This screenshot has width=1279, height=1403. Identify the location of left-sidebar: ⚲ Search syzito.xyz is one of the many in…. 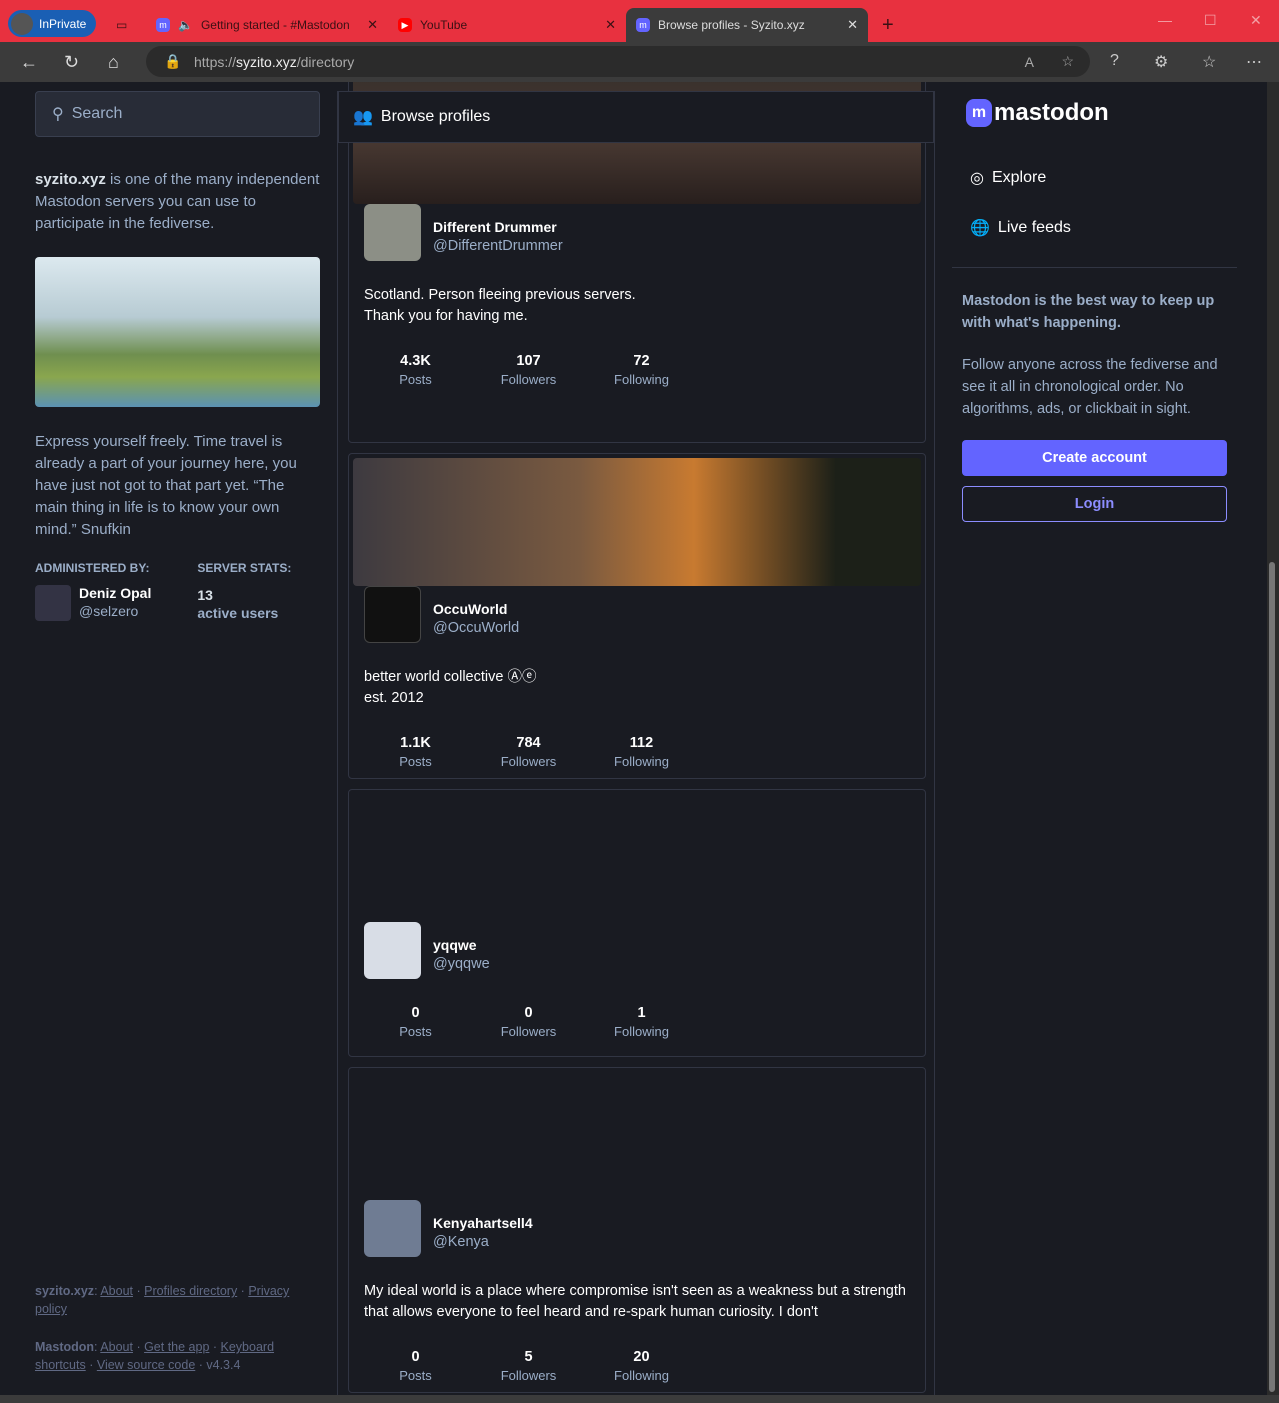
(177, 356).